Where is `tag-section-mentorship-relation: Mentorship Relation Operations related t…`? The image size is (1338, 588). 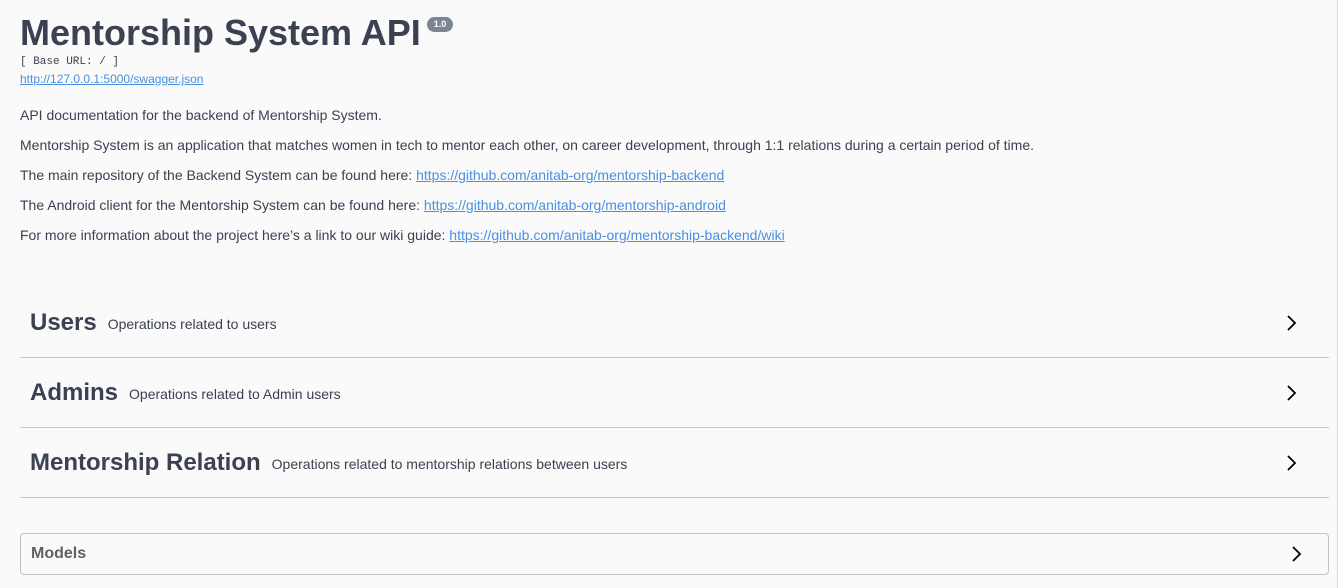 tag-section-mentorship-relation: Mentorship Relation Operations related t… is located at coordinates (674, 463).